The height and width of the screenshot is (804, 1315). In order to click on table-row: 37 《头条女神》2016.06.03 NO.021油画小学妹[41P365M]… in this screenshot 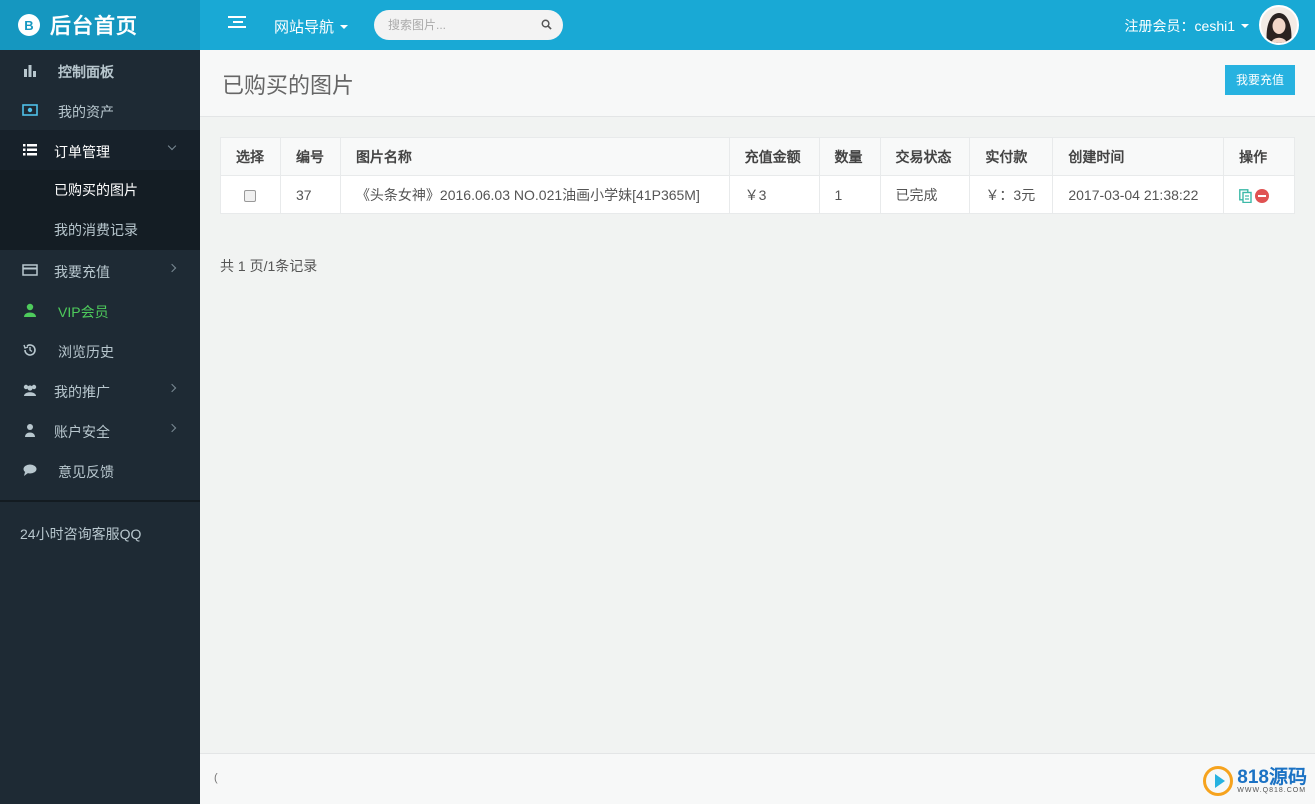, I will do `click(757, 194)`.